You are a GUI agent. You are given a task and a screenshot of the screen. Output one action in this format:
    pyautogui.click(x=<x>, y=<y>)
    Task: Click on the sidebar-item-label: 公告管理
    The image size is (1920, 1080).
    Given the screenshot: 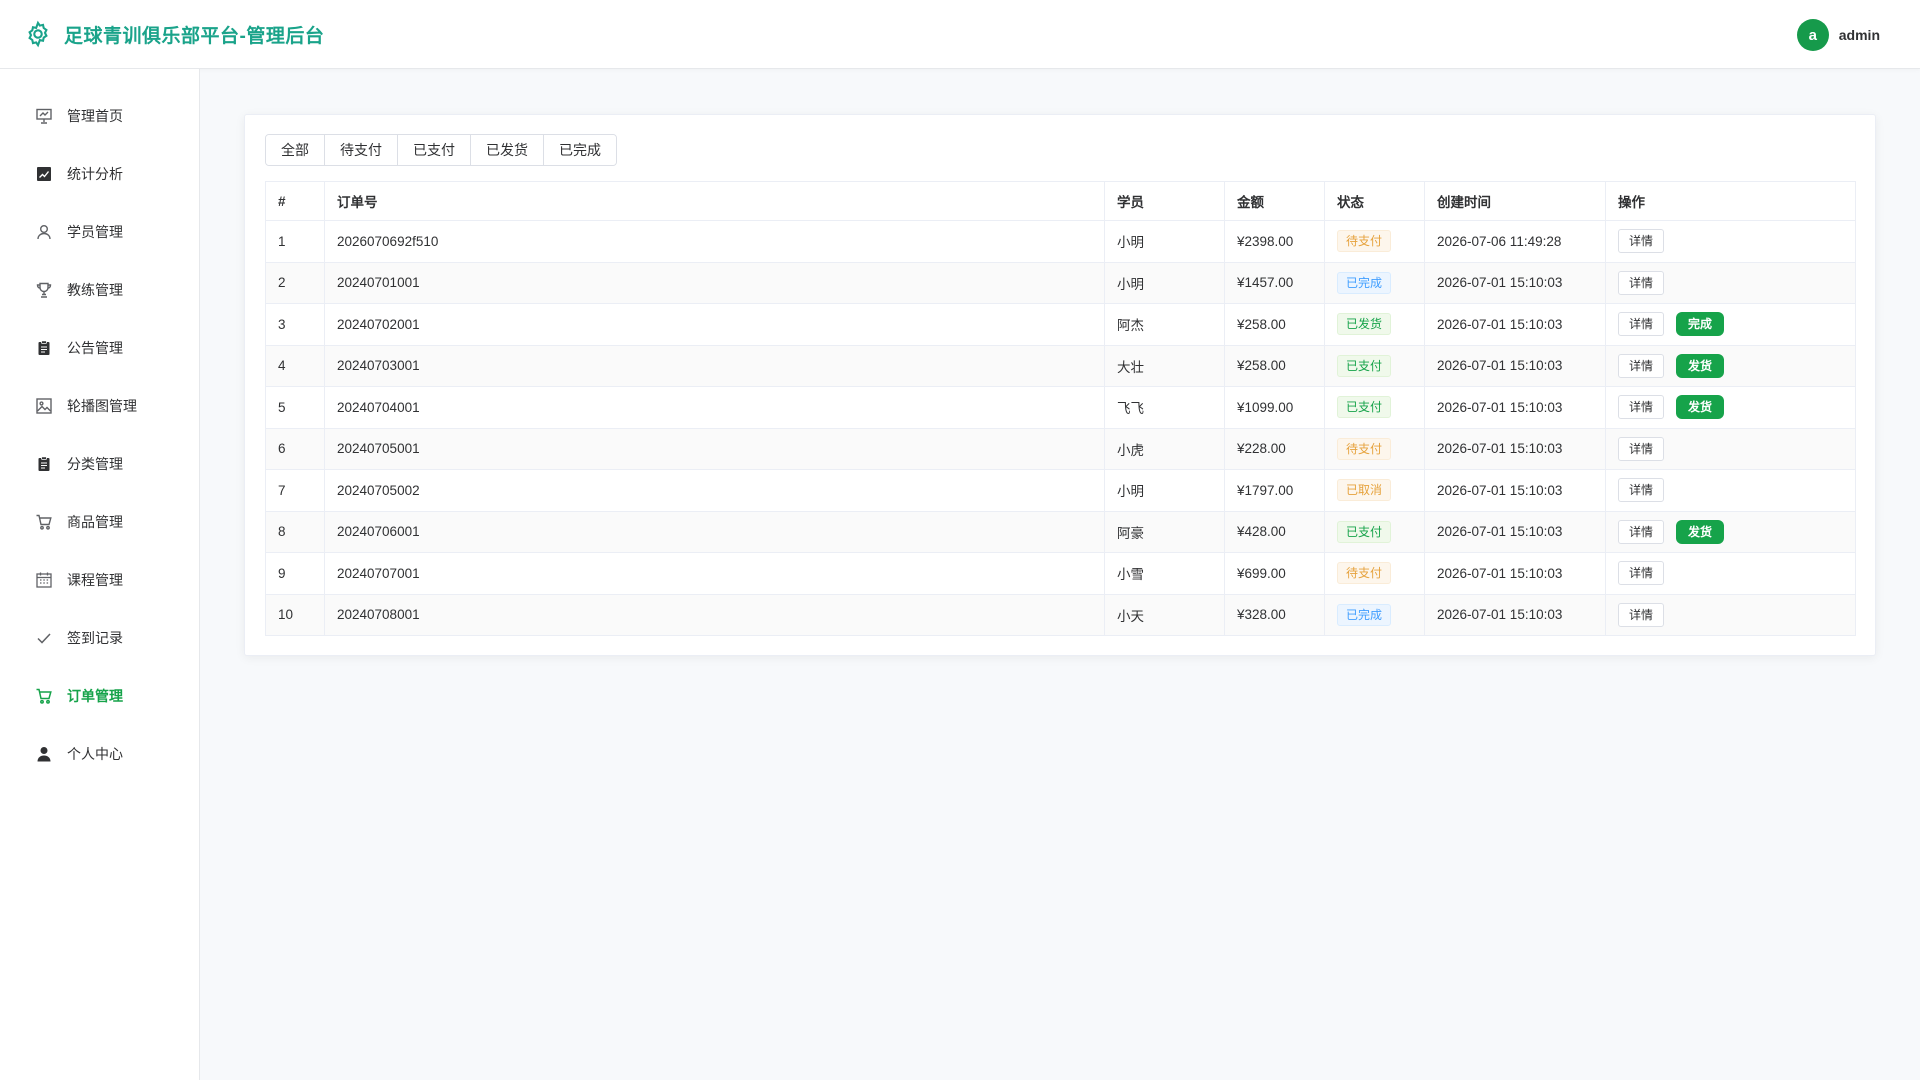 What is the action you would take?
    pyautogui.click(x=95, y=348)
    